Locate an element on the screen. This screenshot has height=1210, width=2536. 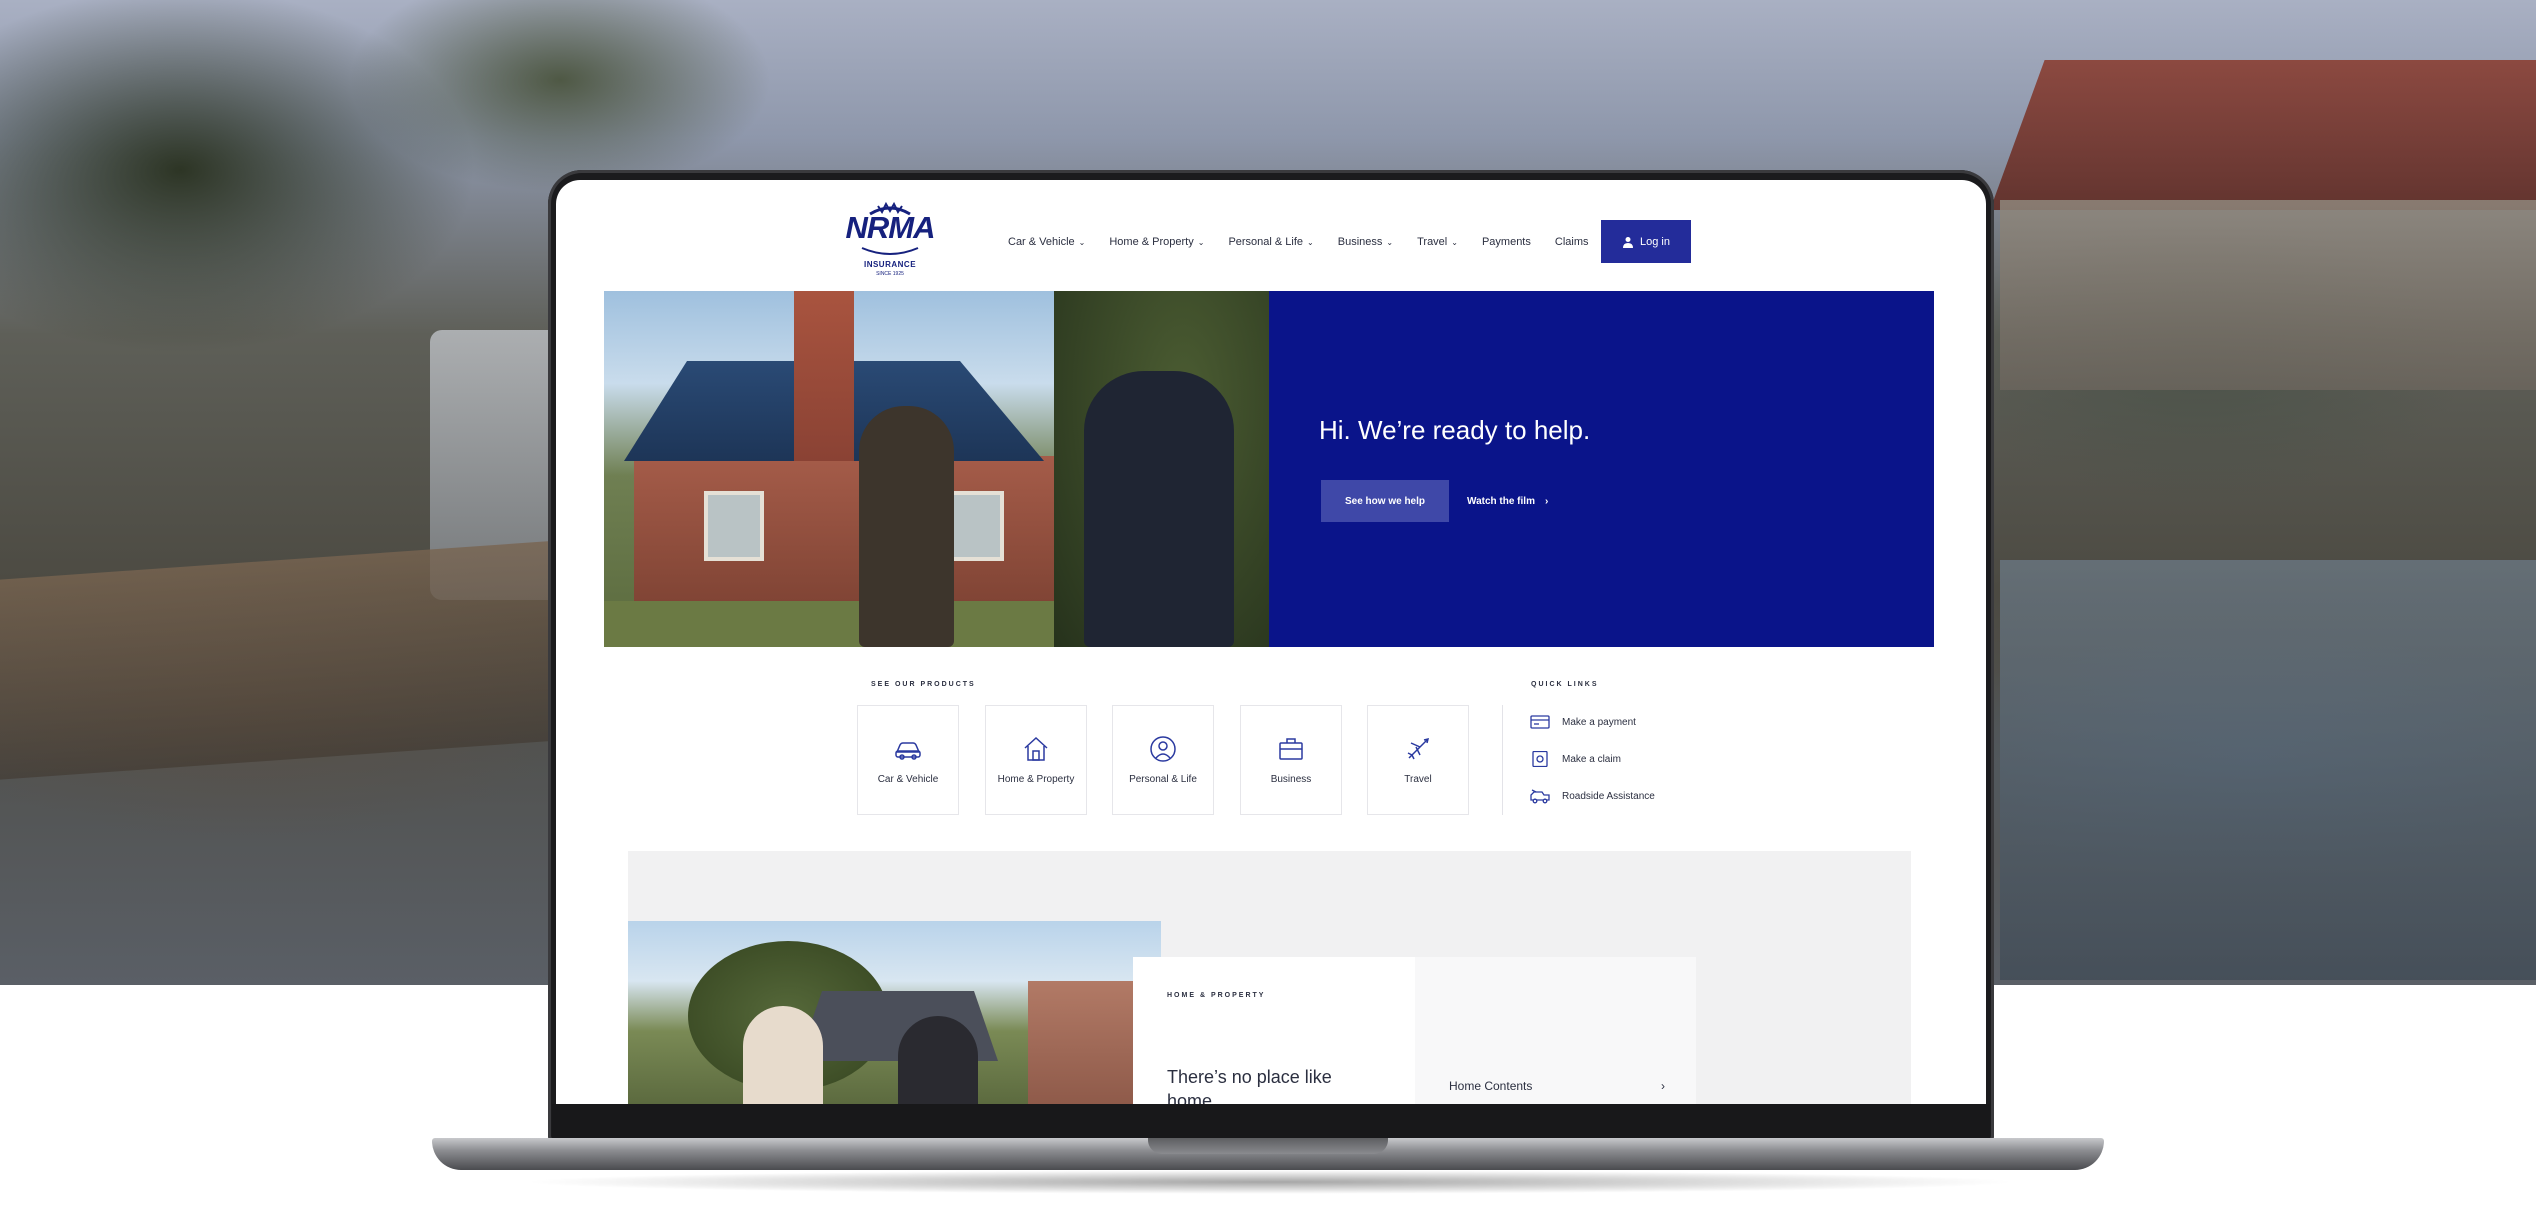
hero-image is located at coordinates (936, 469).